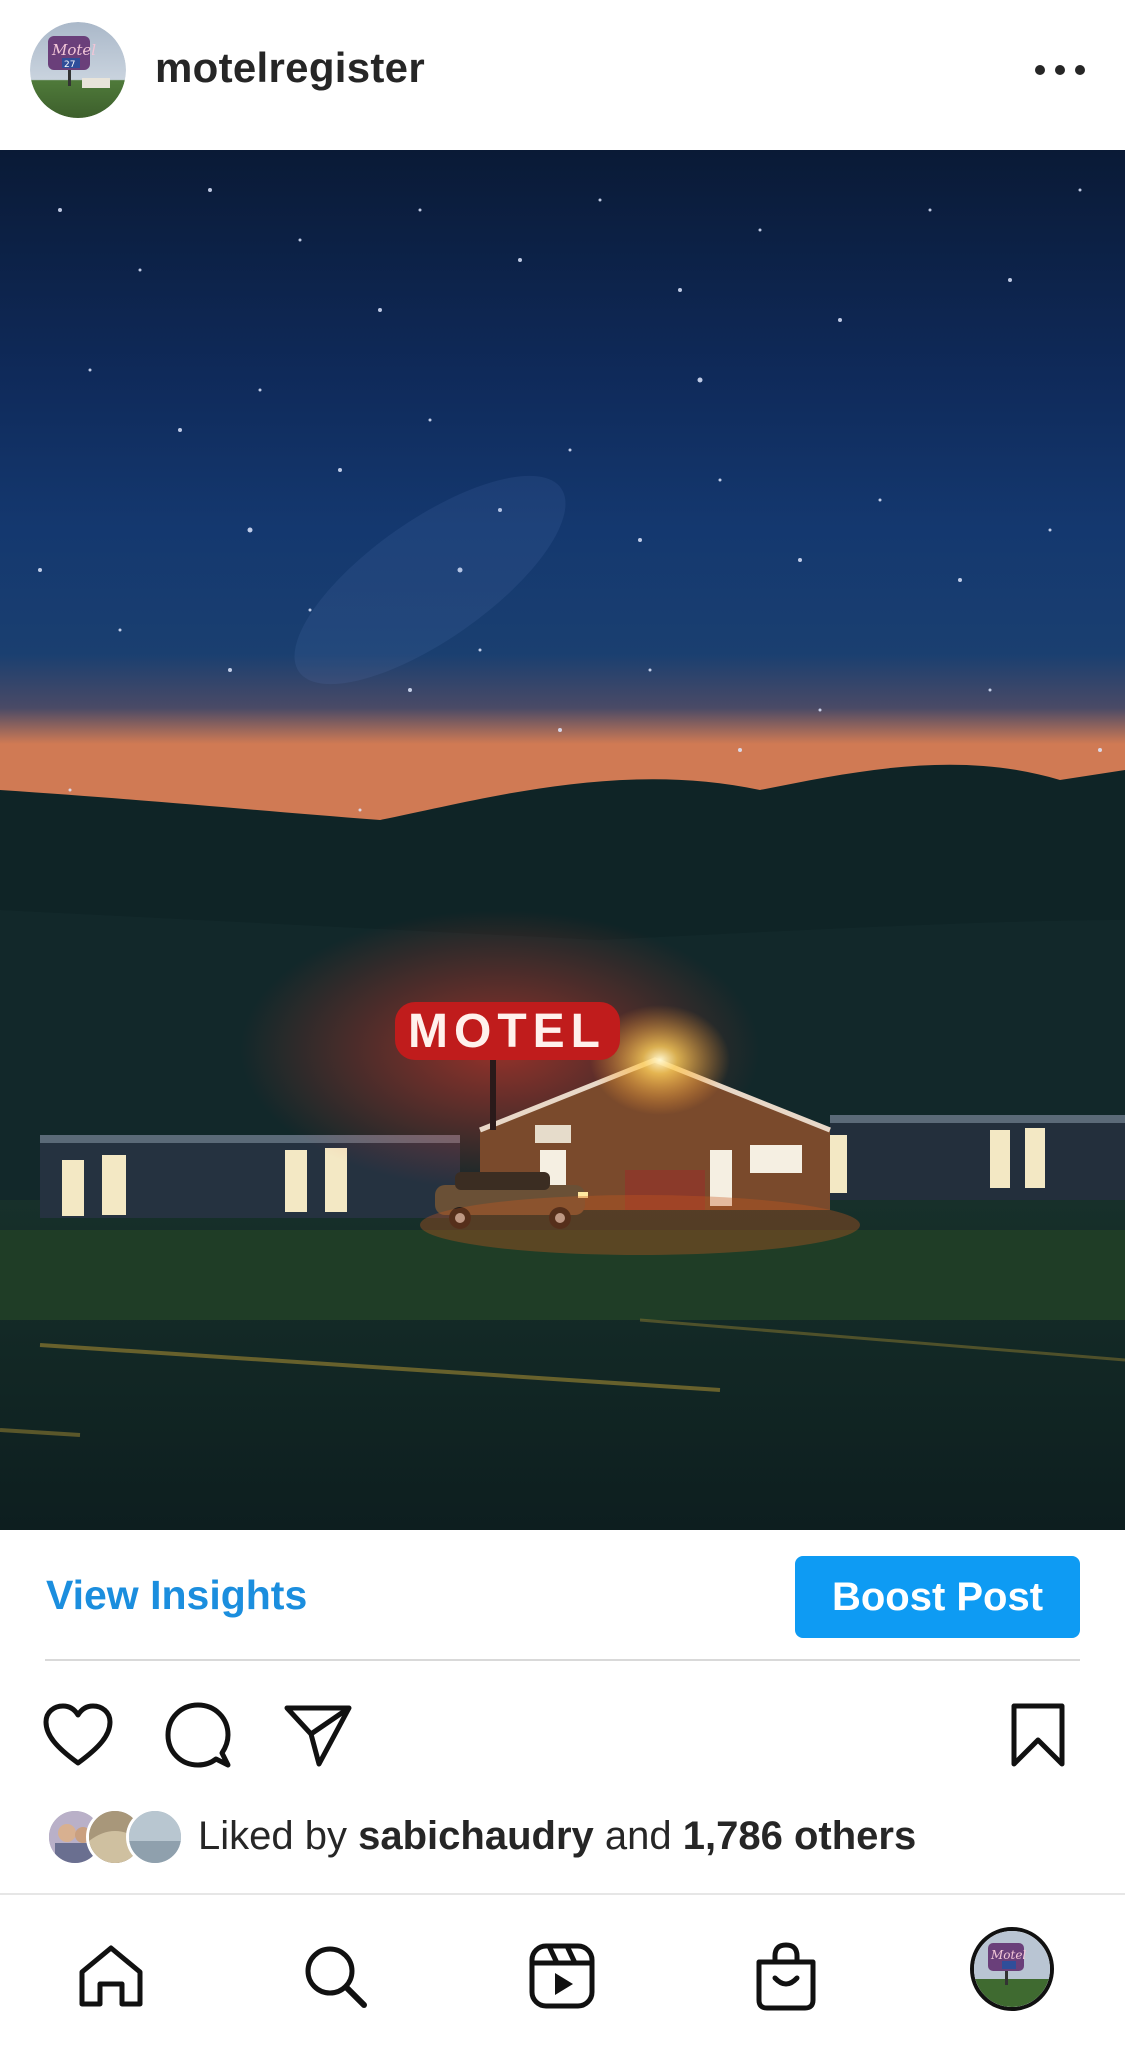  What do you see at coordinates (638, 1836) in the screenshot?
I see `likes-middle: and` at bounding box center [638, 1836].